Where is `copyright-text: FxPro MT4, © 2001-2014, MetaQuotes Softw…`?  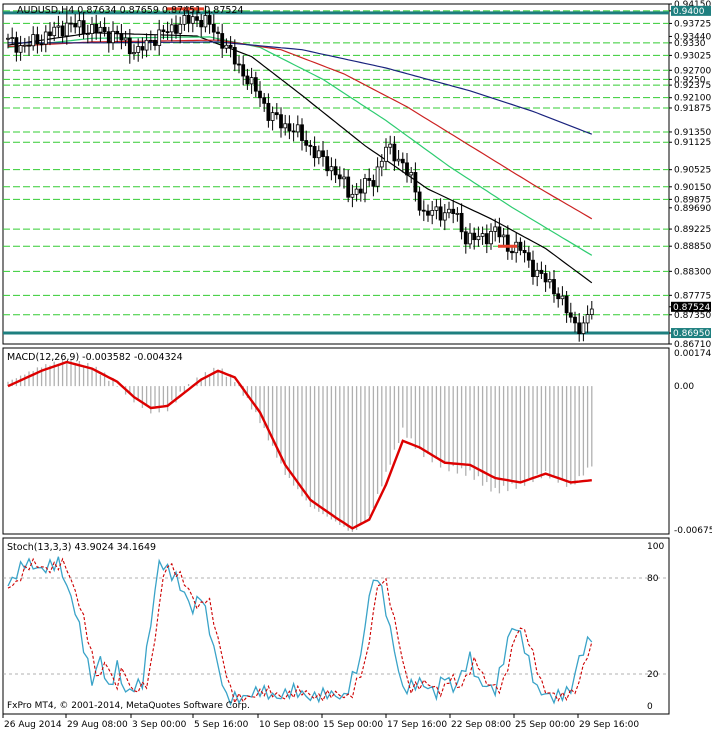 copyright-text: FxPro MT4, © 2001-2014, MetaQuotes Softw… is located at coordinates (128, 706).